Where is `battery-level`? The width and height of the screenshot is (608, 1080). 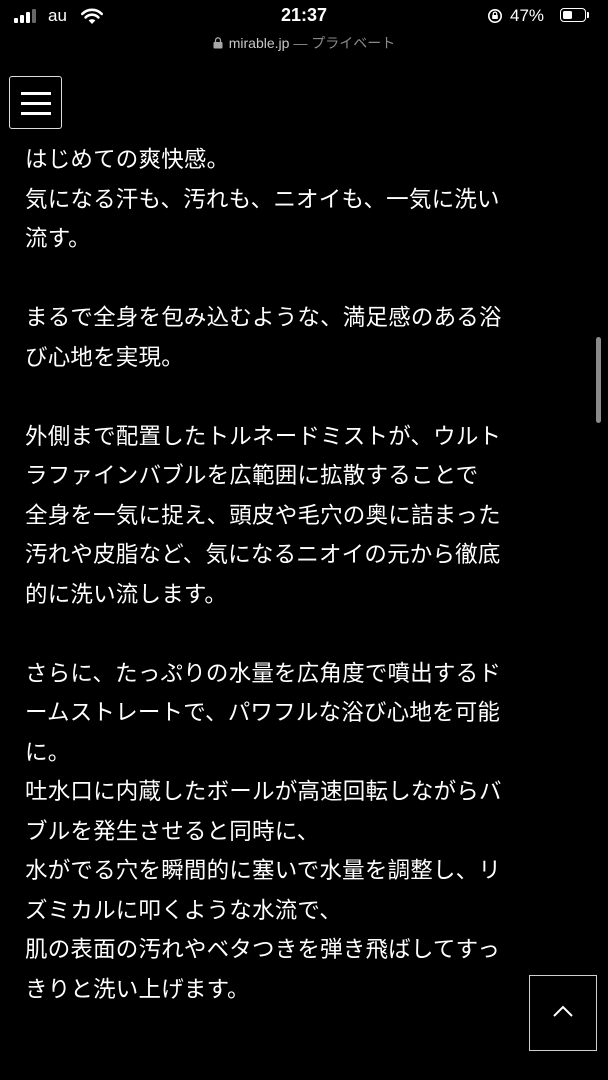
battery-level is located at coordinates (567, 15).